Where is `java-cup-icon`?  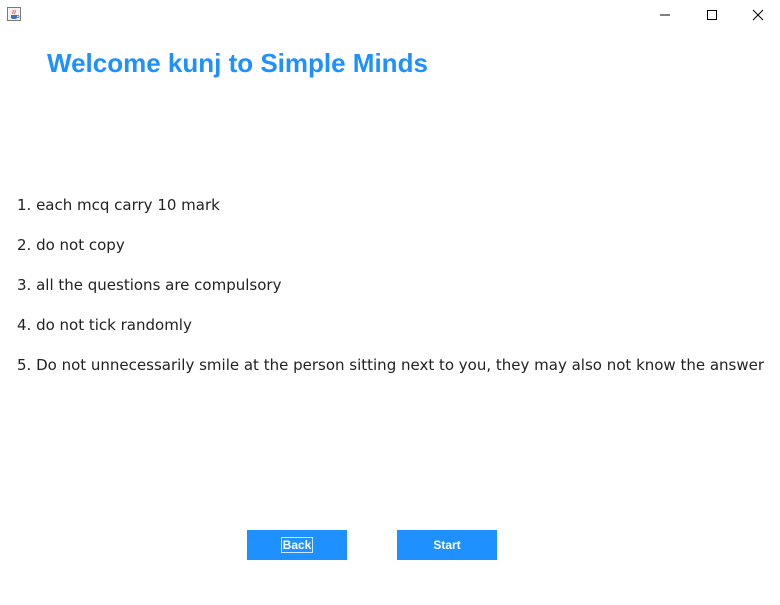
java-cup-icon is located at coordinates (14, 14).